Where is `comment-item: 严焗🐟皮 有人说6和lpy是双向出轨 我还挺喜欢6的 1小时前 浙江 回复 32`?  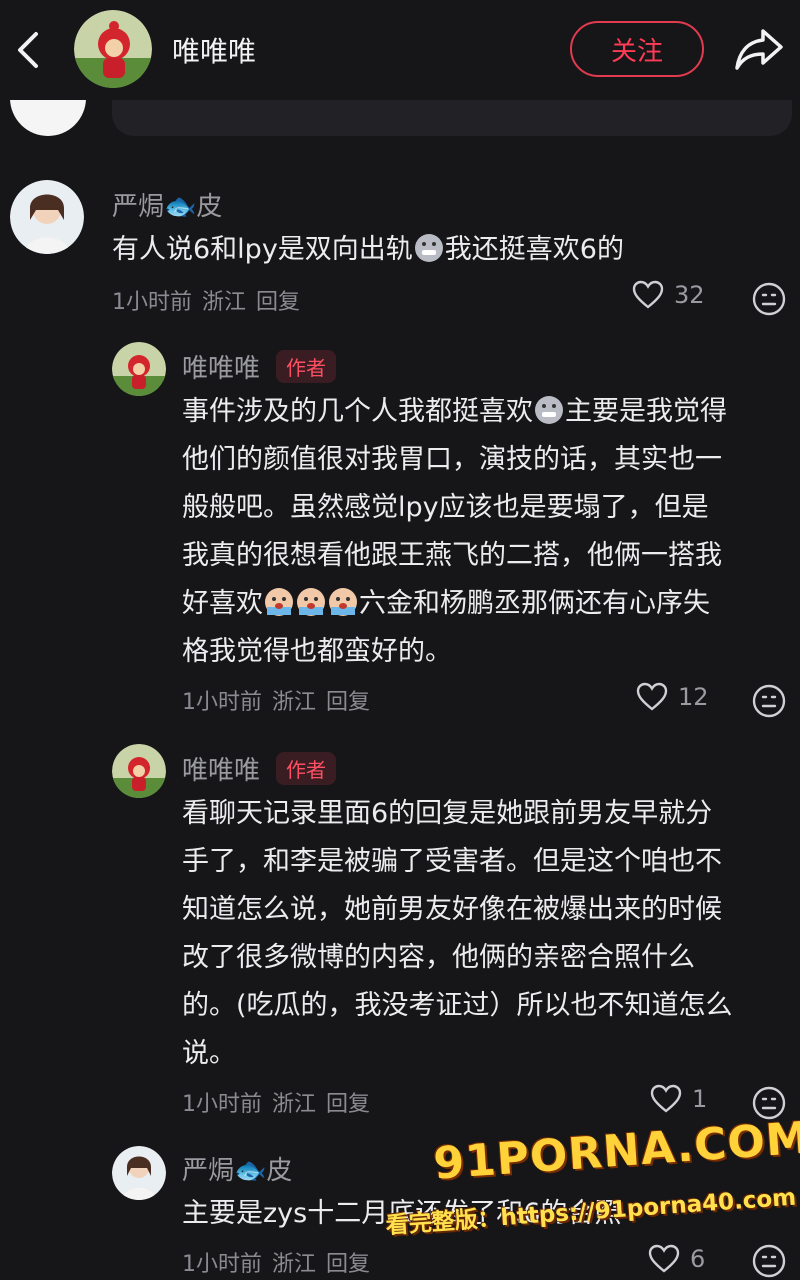 comment-item: 严焗🐟皮 有人说6和lpy是双向出轨 我还挺喜欢6的 1小时前 浙江 回复 32 is located at coordinates (400, 250).